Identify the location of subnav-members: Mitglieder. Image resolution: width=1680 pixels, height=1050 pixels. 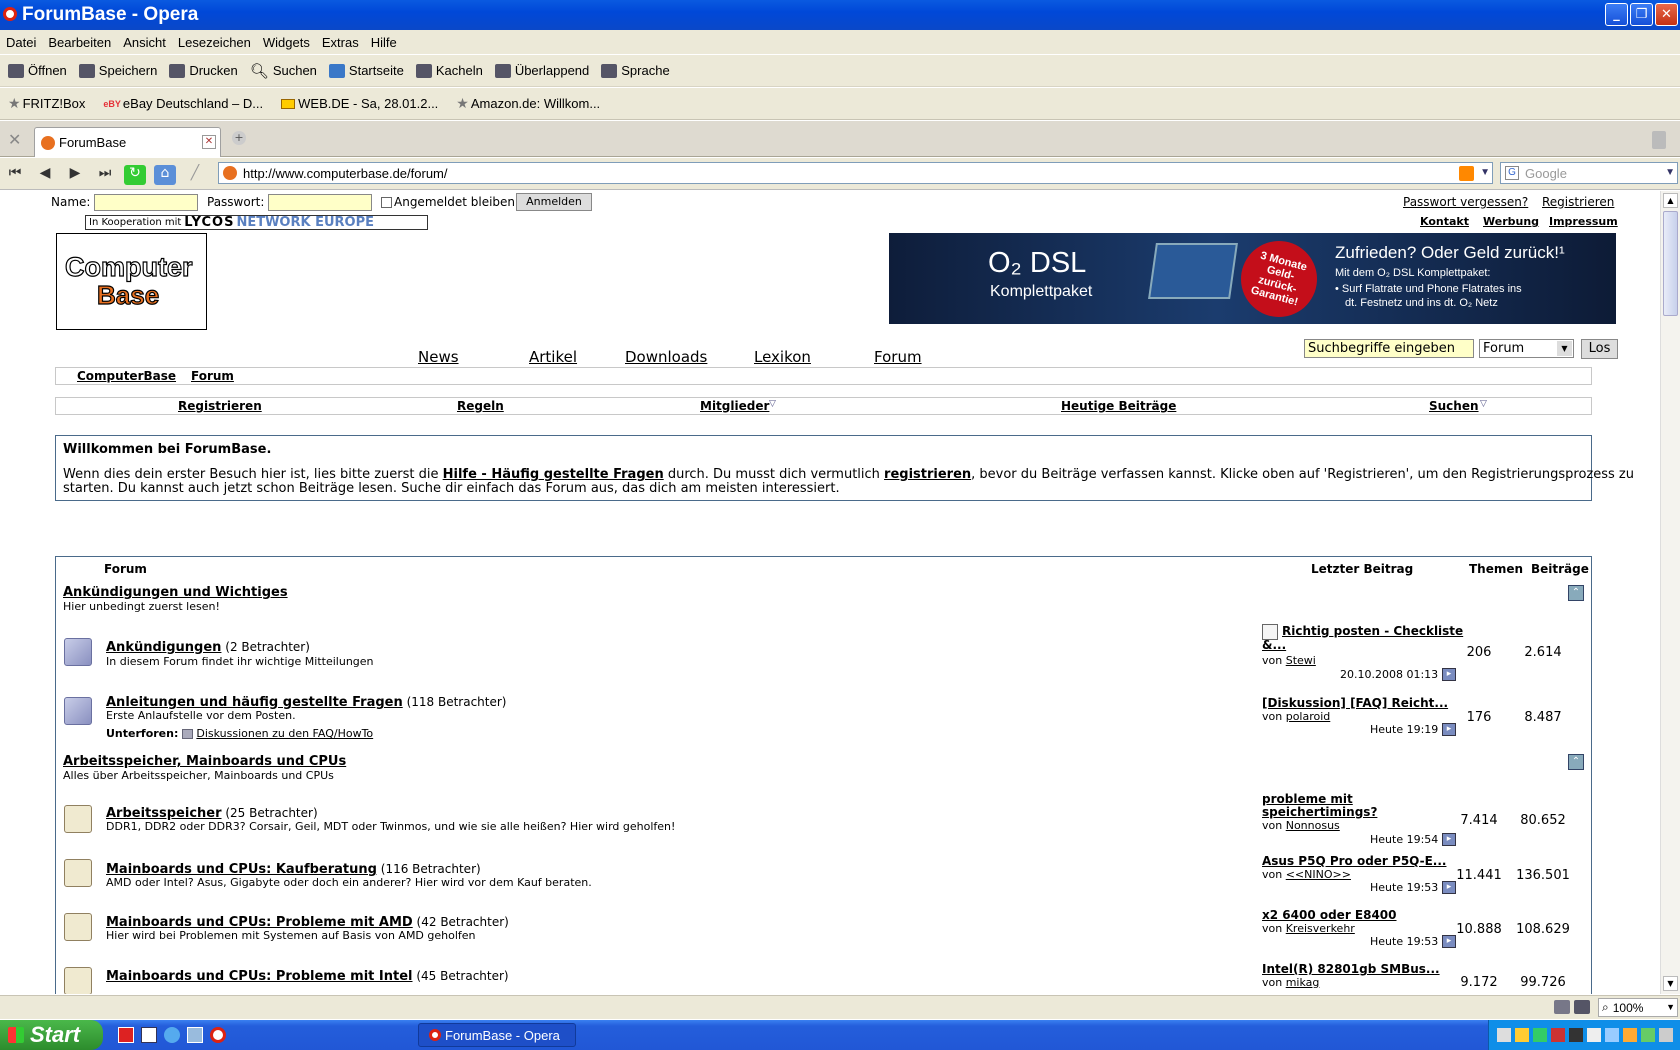
(734, 406).